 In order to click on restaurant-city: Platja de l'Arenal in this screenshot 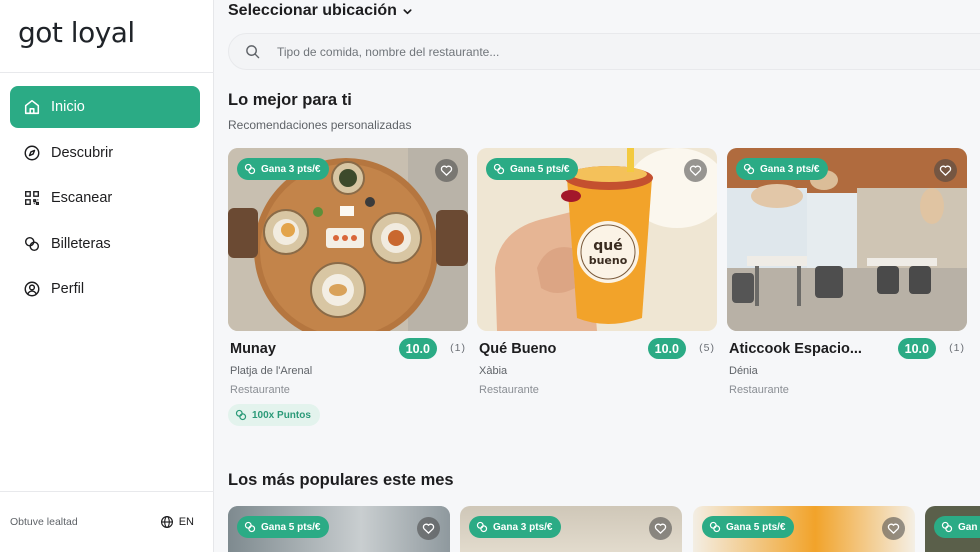, I will do `click(271, 371)`.